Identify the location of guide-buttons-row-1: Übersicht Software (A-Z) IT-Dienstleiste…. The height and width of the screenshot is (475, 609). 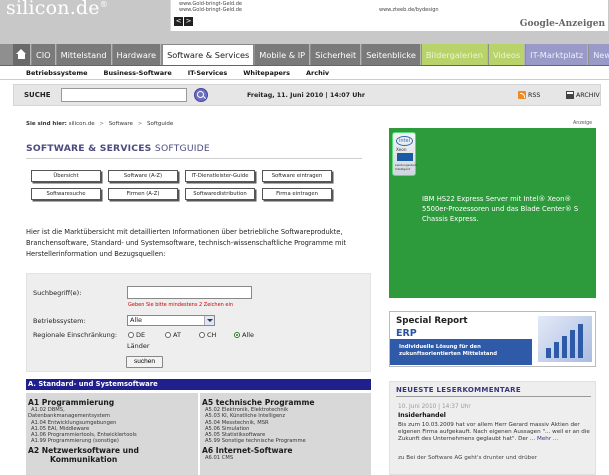
(181, 176).